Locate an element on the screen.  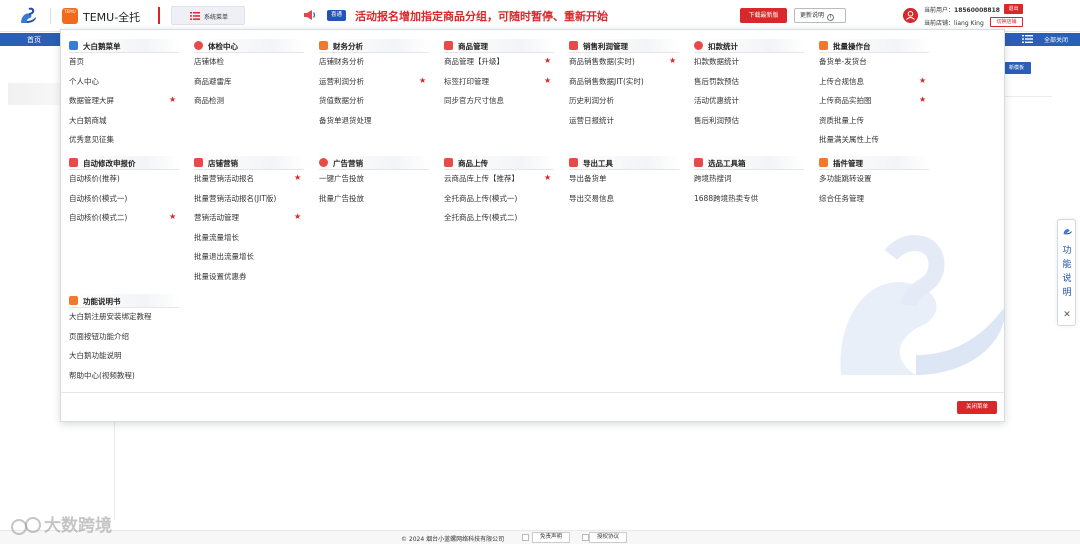
copyright-text: © 2024 烟台小蓝螺网络科技有限公司 is located at coordinates (453, 539).